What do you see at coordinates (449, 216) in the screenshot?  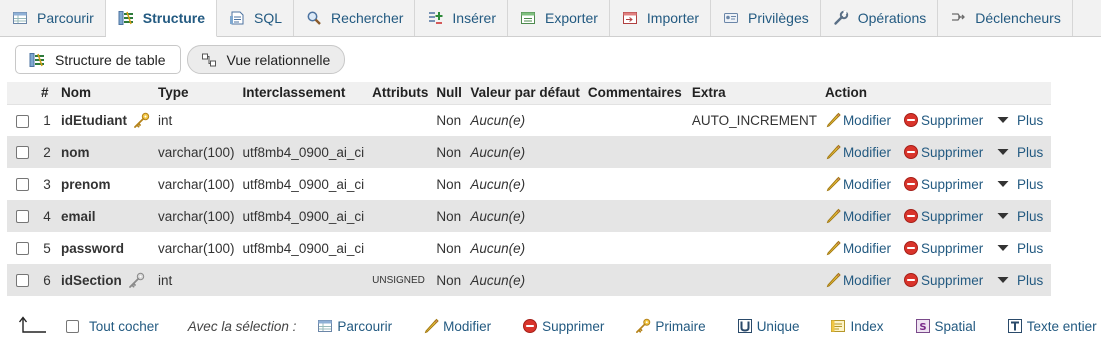 I see `column-null: Non` at bounding box center [449, 216].